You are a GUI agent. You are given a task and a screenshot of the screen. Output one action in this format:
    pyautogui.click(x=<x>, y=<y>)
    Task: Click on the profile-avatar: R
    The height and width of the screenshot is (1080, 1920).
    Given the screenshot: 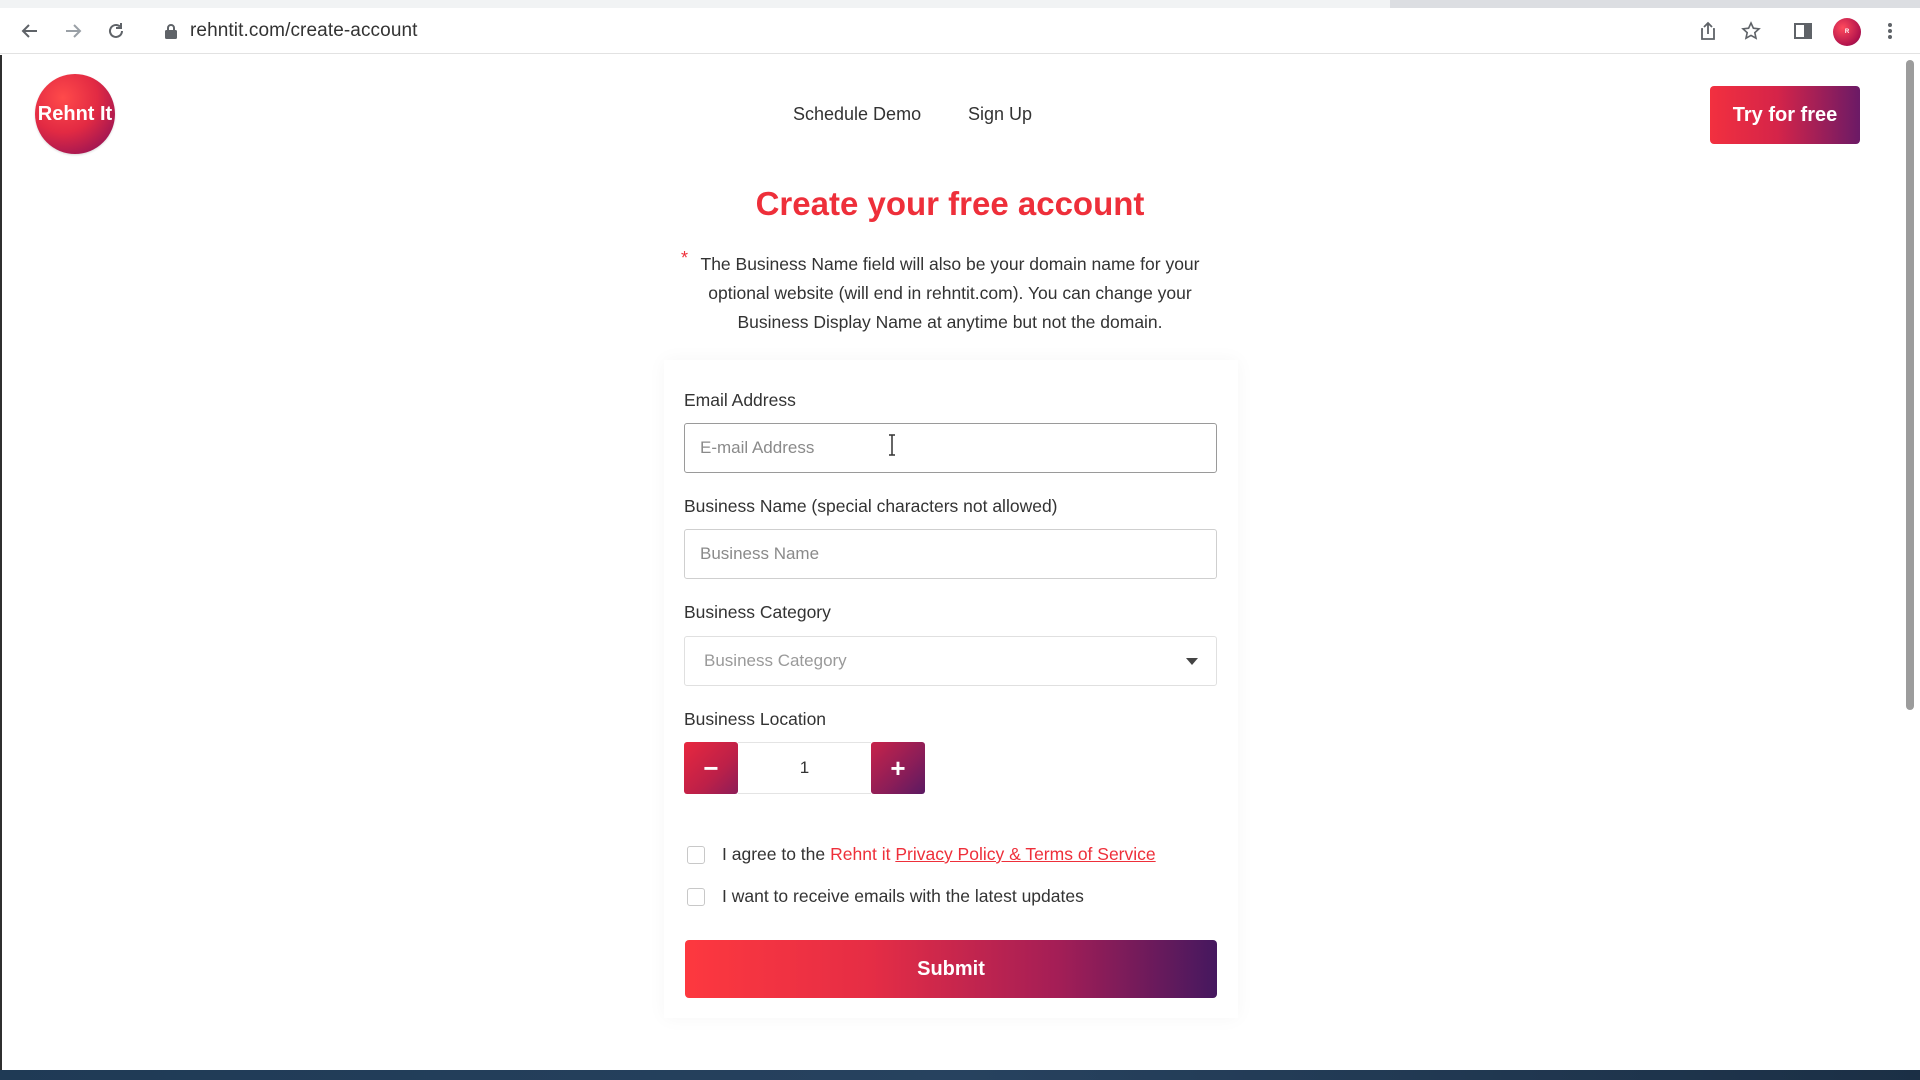 What is the action you would take?
    pyautogui.click(x=1847, y=32)
    